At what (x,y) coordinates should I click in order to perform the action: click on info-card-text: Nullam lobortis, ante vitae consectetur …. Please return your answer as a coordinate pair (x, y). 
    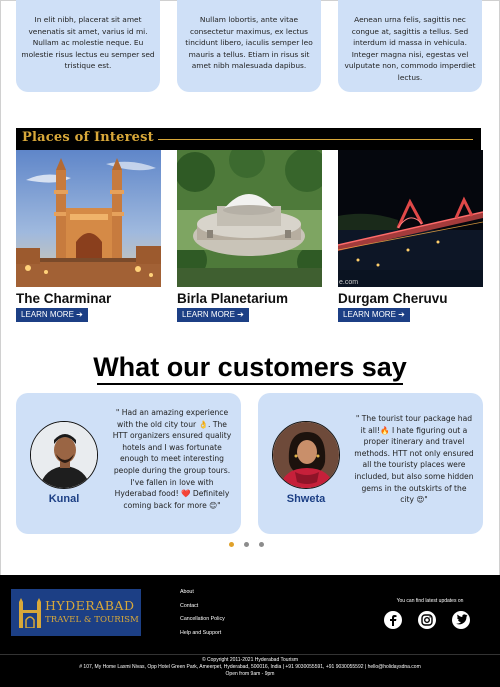
    Looking at the image, I should click on (249, 42).